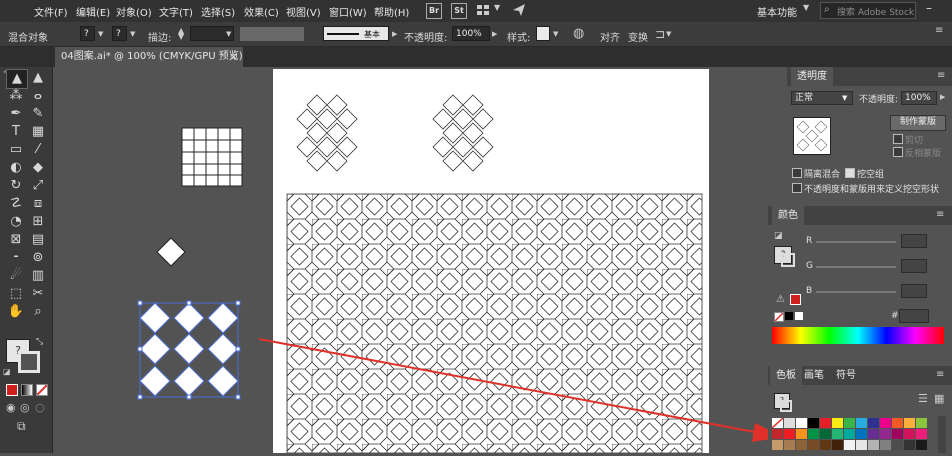  I want to click on gradient-mode-button, so click(27, 390).